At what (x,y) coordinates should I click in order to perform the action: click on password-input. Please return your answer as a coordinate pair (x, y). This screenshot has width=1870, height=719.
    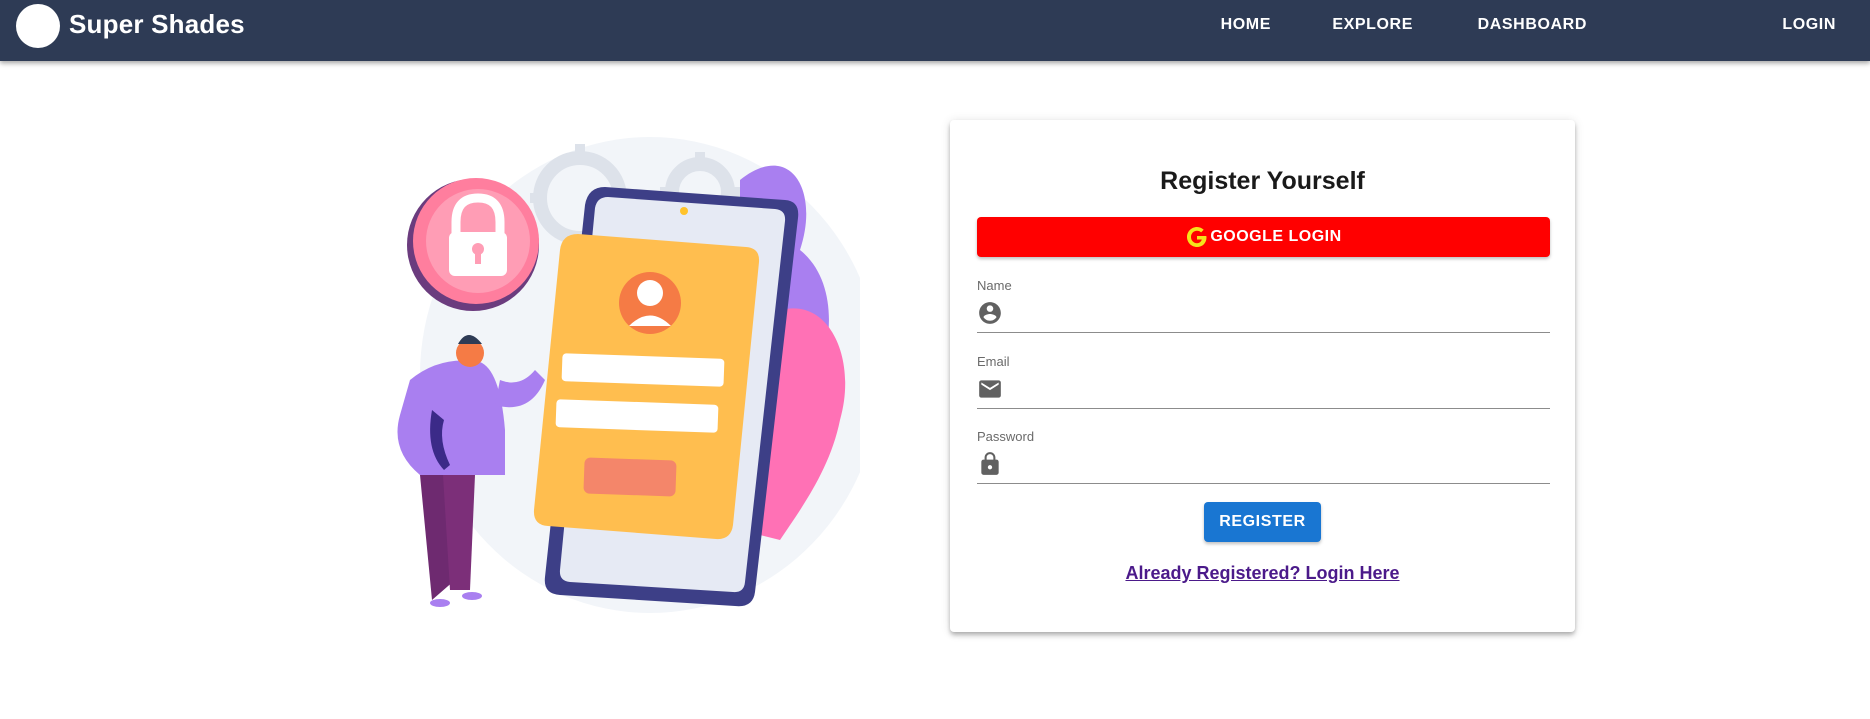
    Looking at the image, I should click on (1282, 465).